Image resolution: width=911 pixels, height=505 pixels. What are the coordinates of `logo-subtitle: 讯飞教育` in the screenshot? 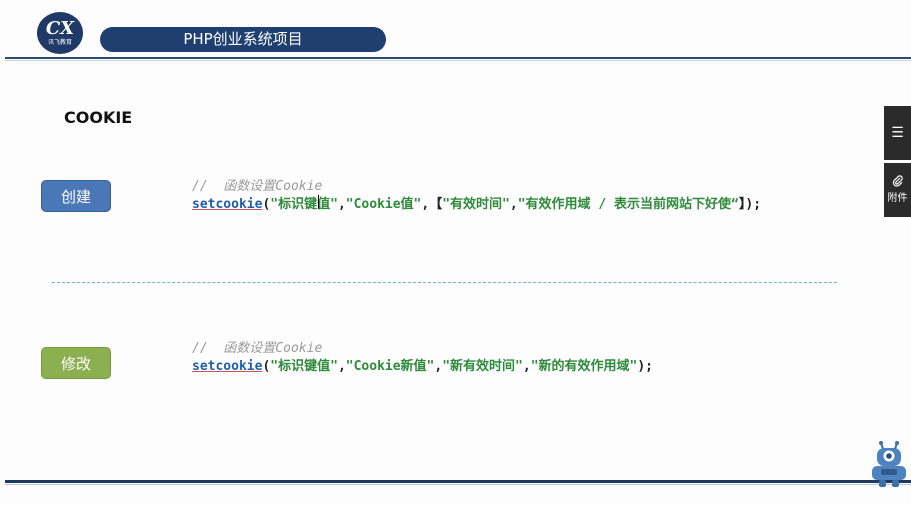 It's located at (59, 42).